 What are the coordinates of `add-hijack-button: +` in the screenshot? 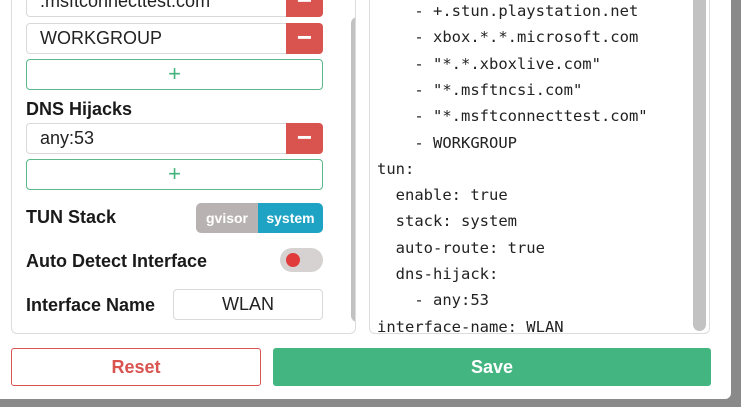 It's located at (174, 174).